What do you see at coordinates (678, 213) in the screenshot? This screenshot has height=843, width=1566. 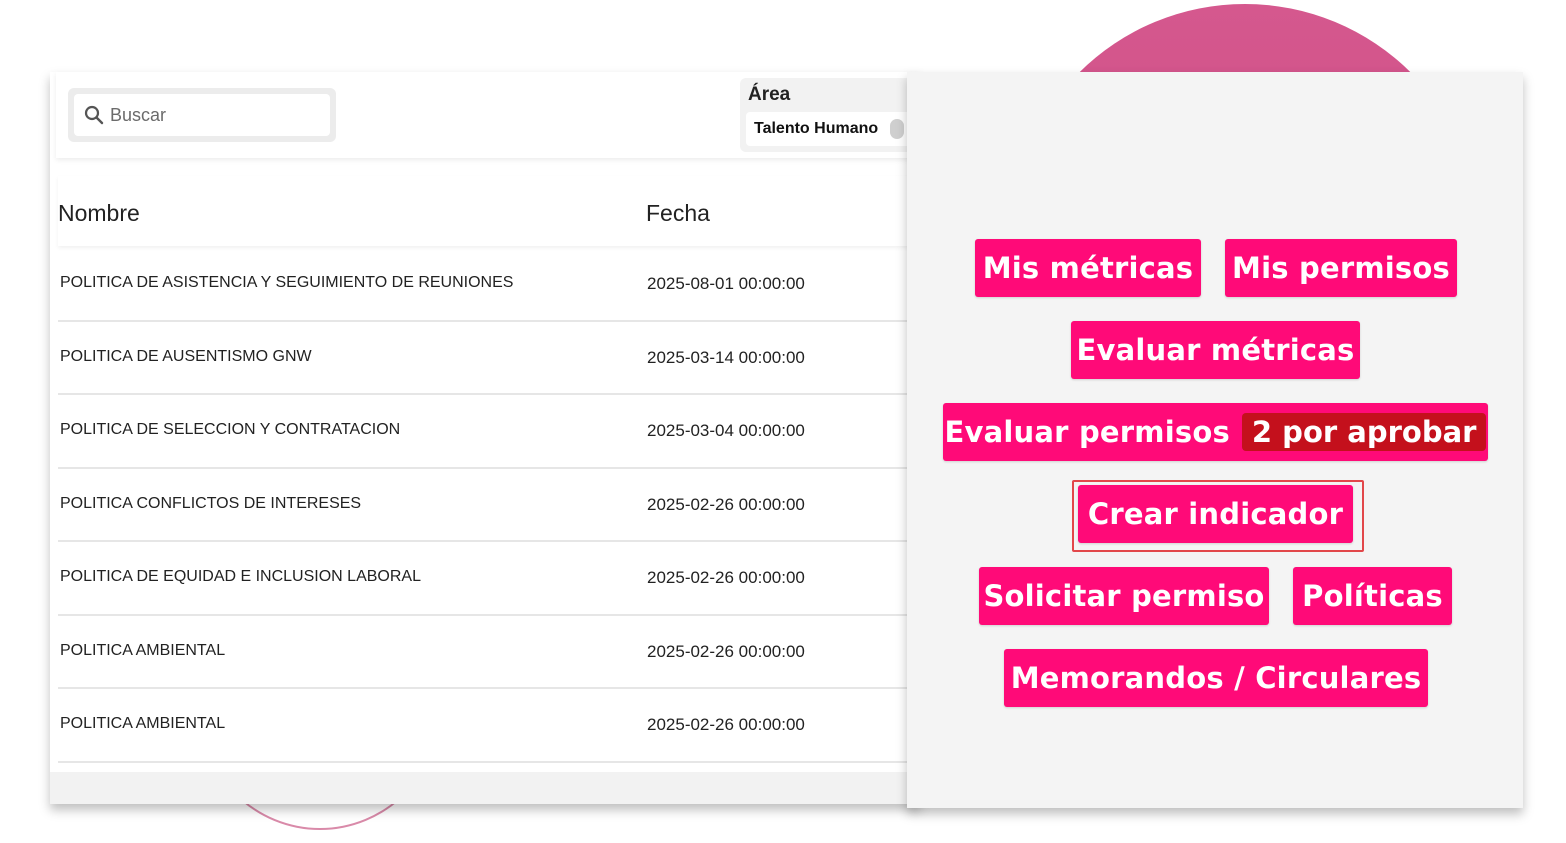 I see `column-header-fecha: Fecha` at bounding box center [678, 213].